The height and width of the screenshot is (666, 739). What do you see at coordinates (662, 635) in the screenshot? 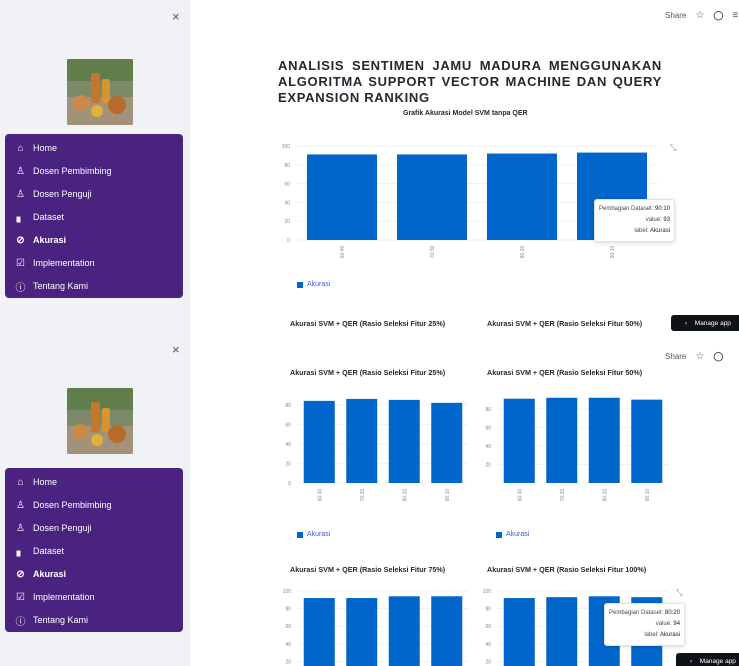
I see `tooltip-line: label: Akurasi` at bounding box center [662, 635].